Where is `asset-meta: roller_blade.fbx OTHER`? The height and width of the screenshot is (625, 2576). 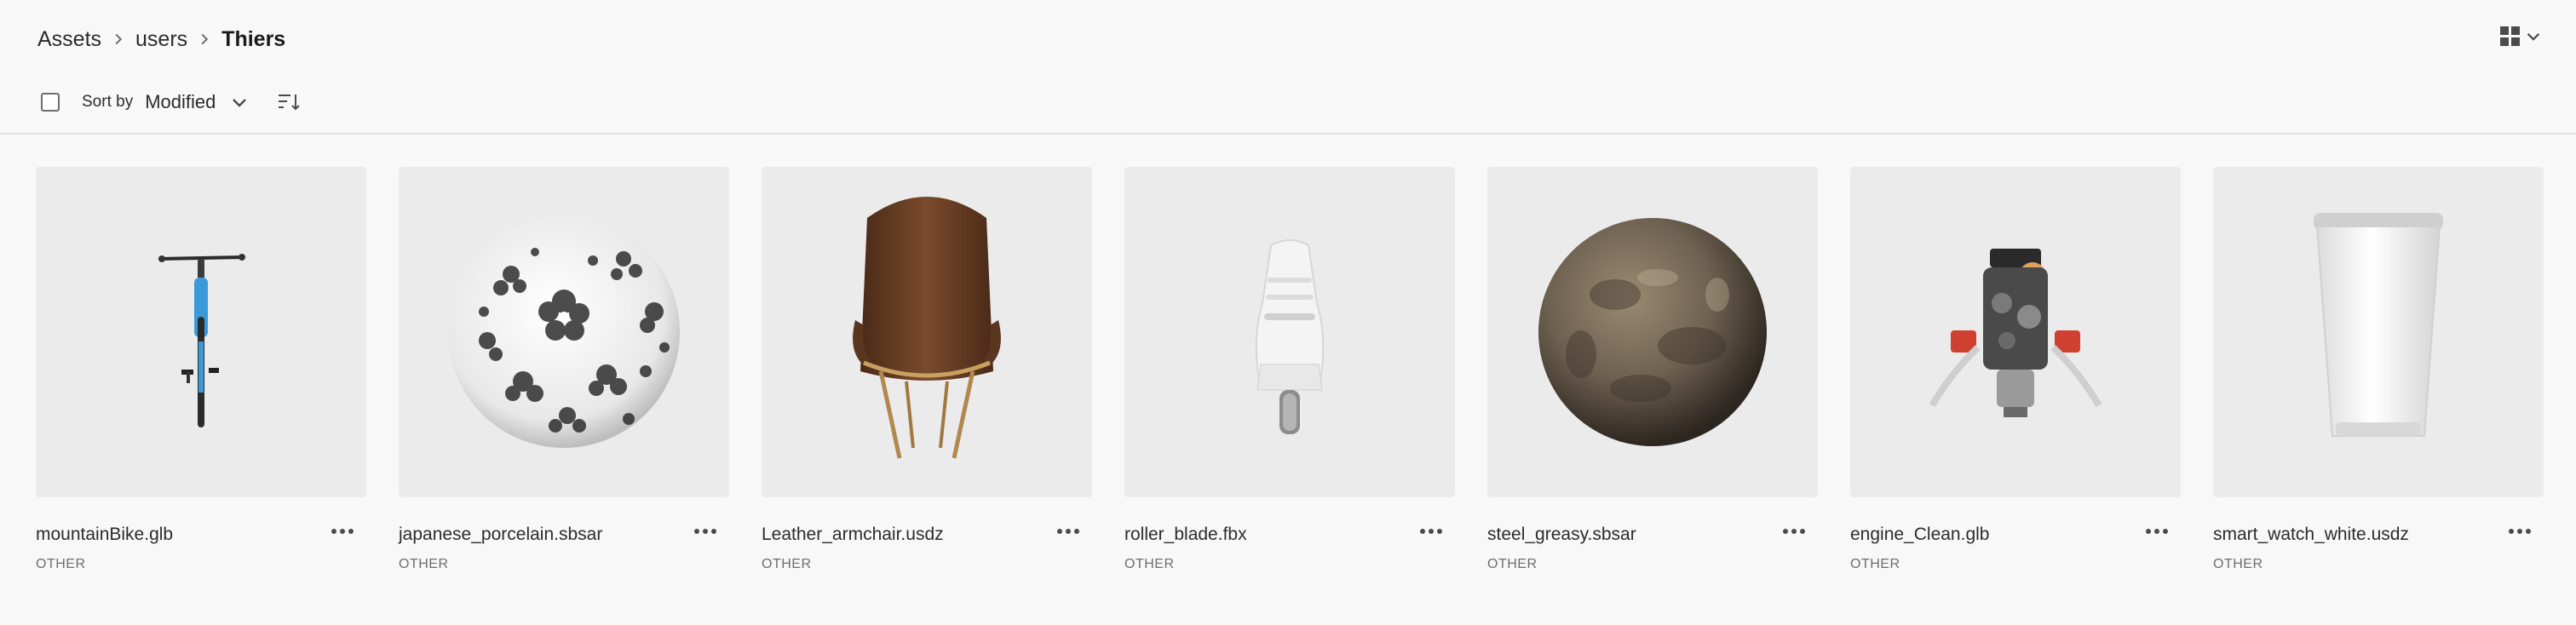 asset-meta: roller_blade.fbx OTHER is located at coordinates (1289, 547).